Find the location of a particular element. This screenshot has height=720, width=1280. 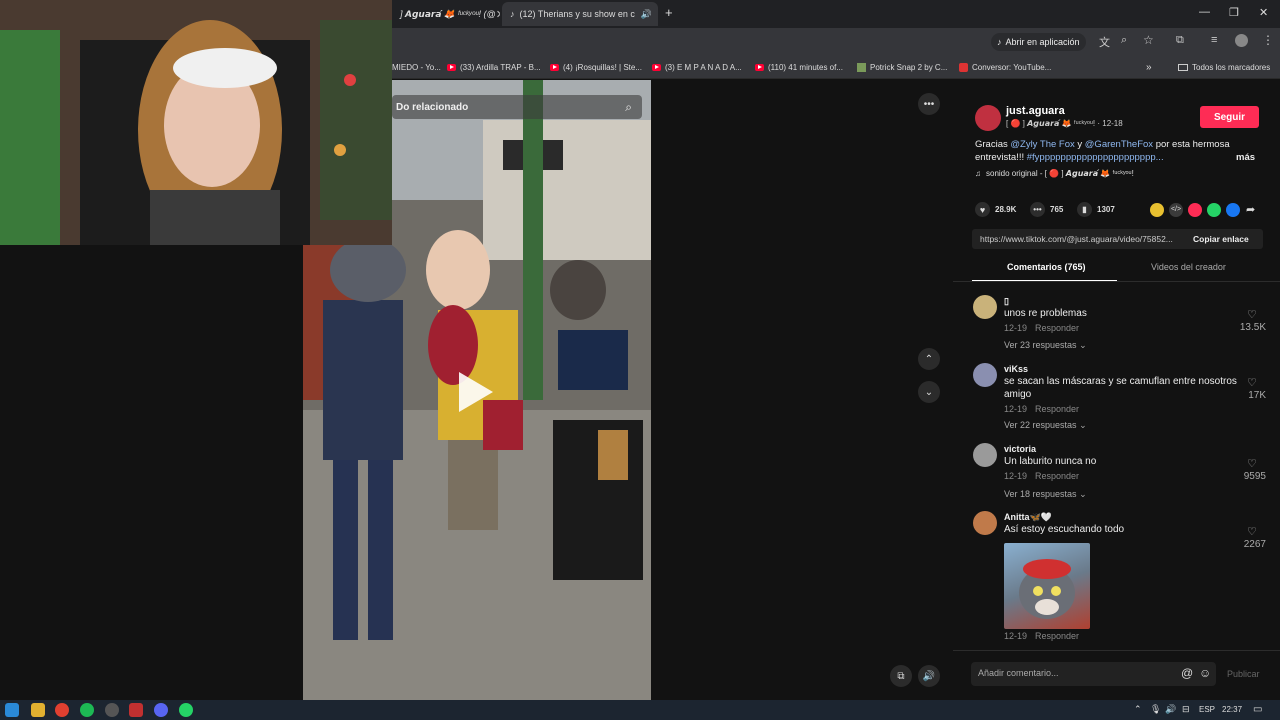

embed-icon: </> is located at coordinates (1176, 210).